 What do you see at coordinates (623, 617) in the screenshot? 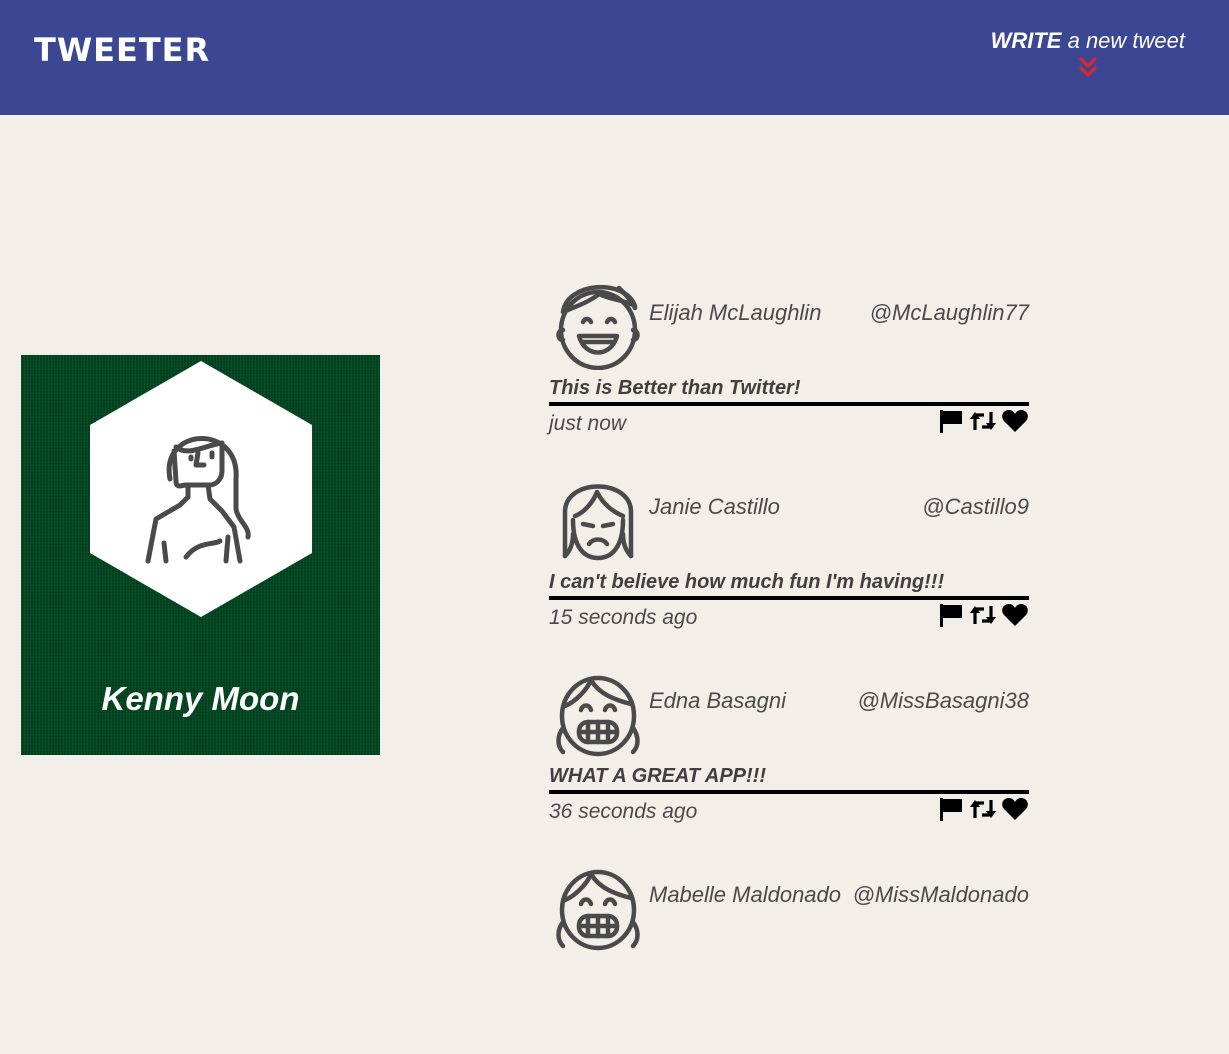
I see `tweet-timestamp: 15 seconds ago` at bounding box center [623, 617].